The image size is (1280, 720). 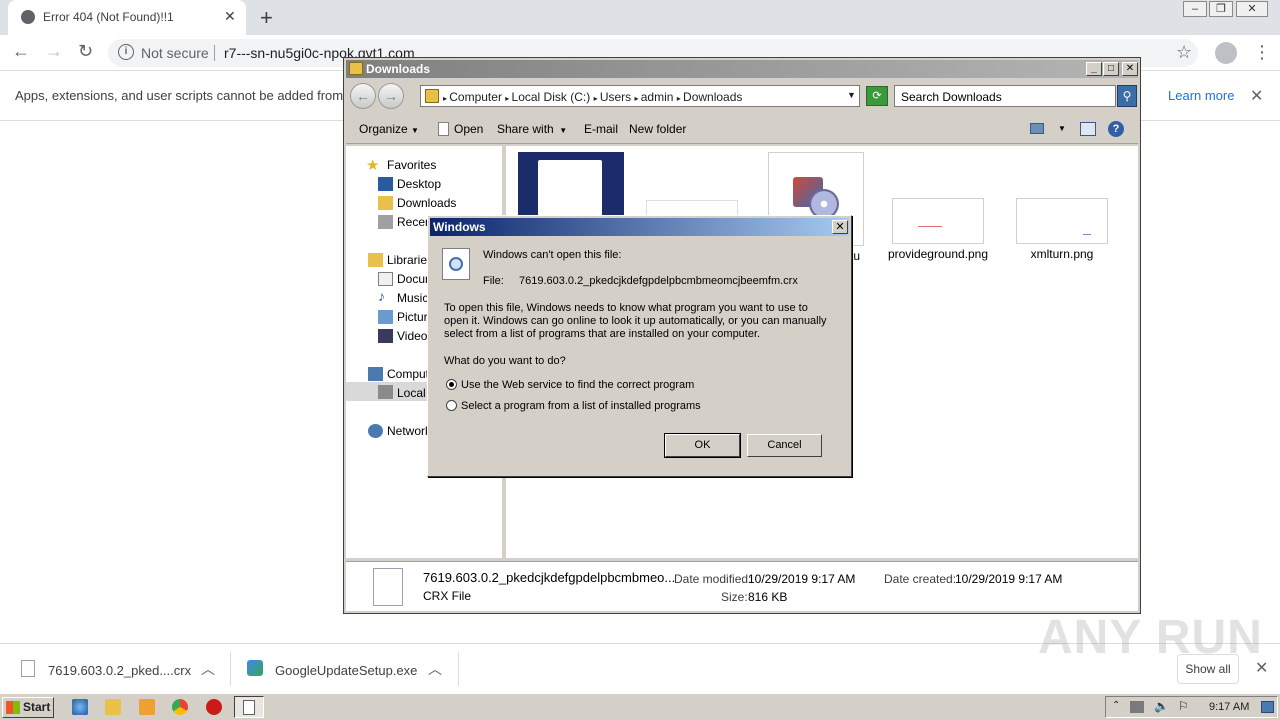 What do you see at coordinates (412, 298) in the screenshot?
I see `nav-music: Music` at bounding box center [412, 298].